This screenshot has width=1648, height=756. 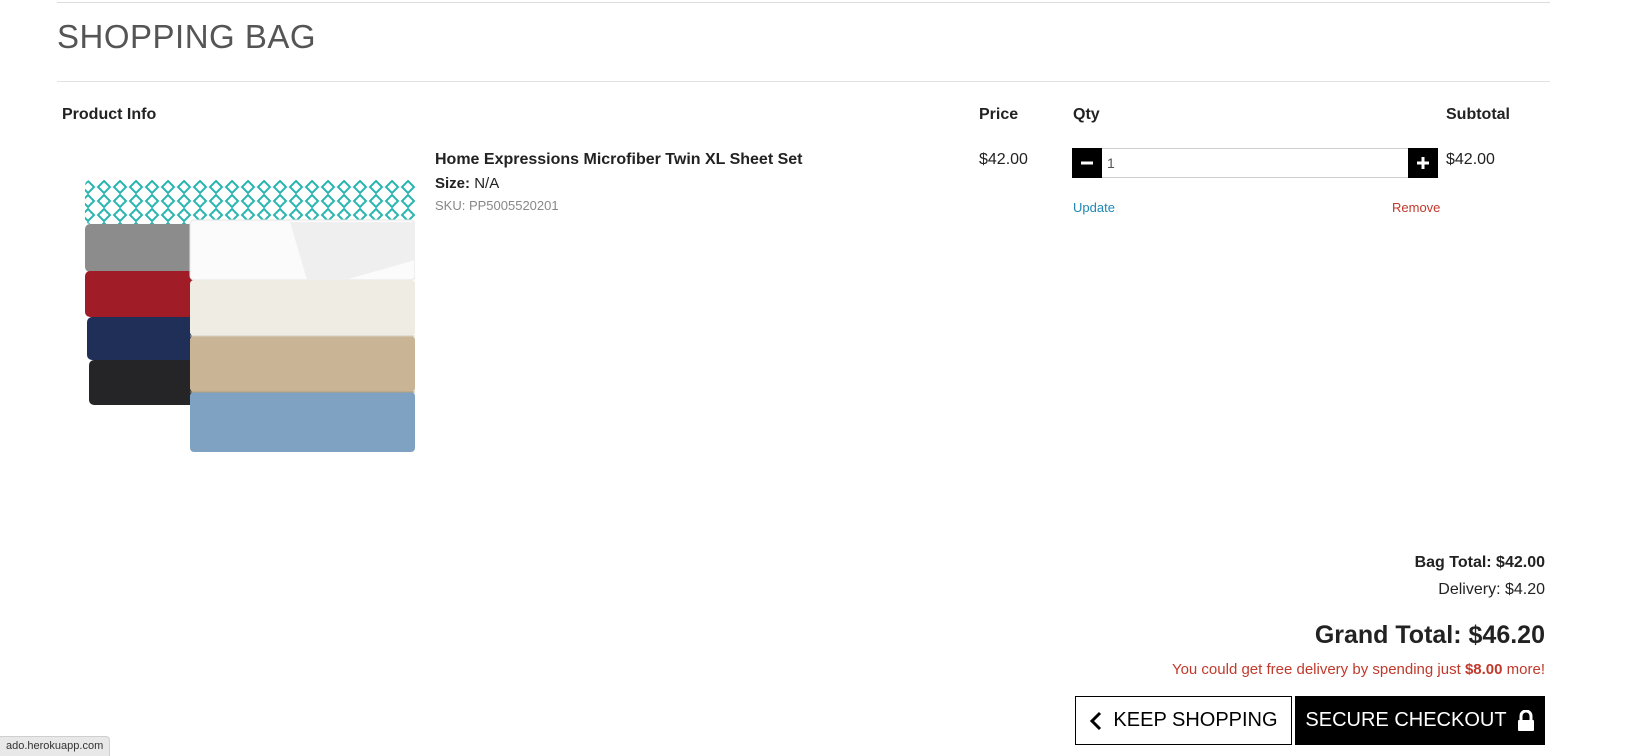 I want to click on plus-icon, so click(x=1423, y=163).